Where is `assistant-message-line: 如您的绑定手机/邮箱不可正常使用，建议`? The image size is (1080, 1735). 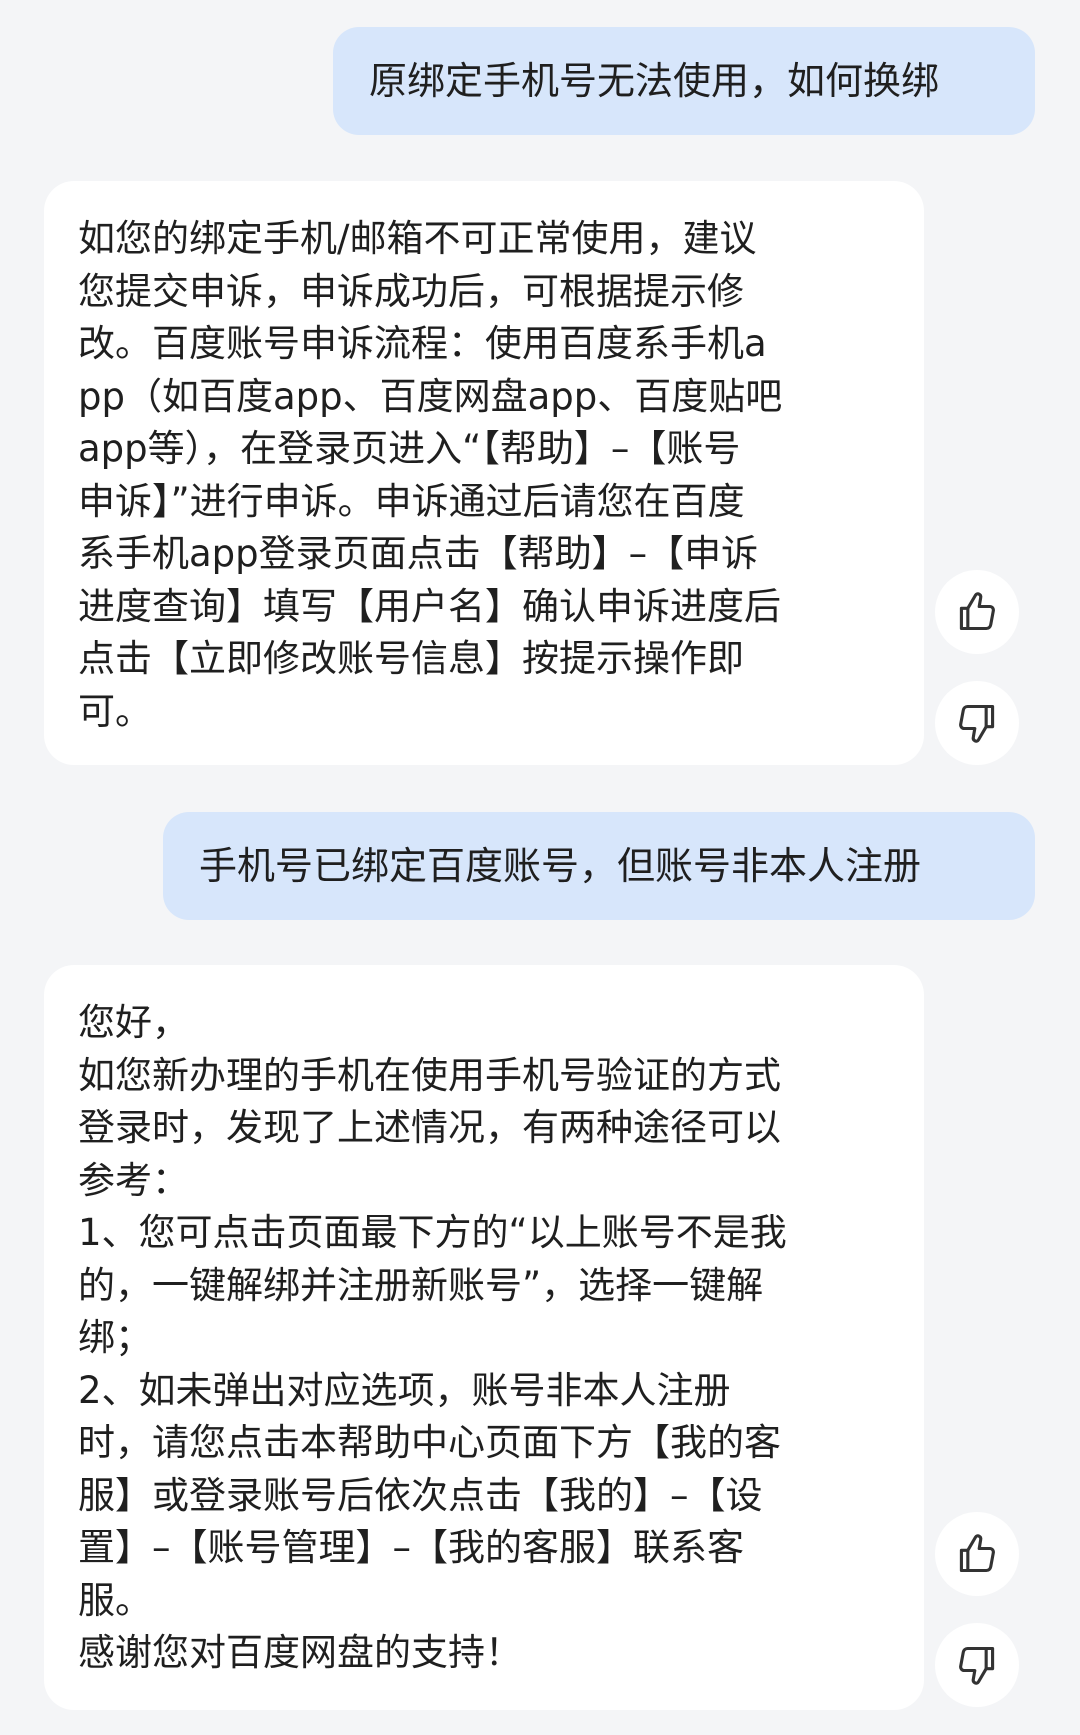
assistant-message-line: 如您的绑定手机/邮箱不可正常使用，建议 is located at coordinates (417, 238).